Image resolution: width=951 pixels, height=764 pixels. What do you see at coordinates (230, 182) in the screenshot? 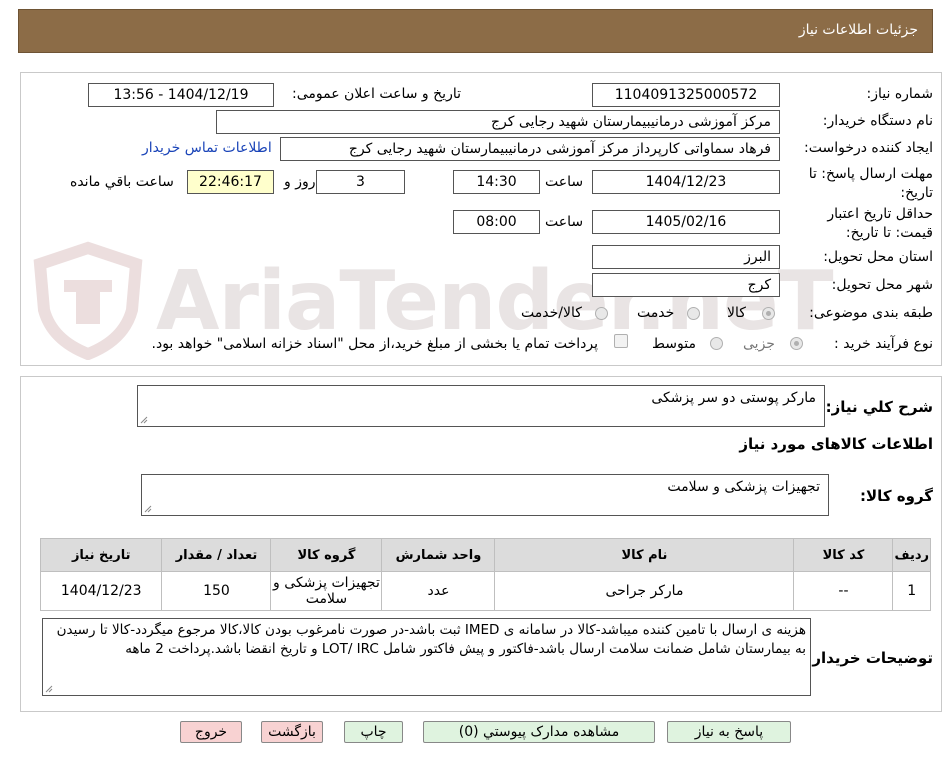
I see `remaining-time-field: 22:46:17` at bounding box center [230, 182].